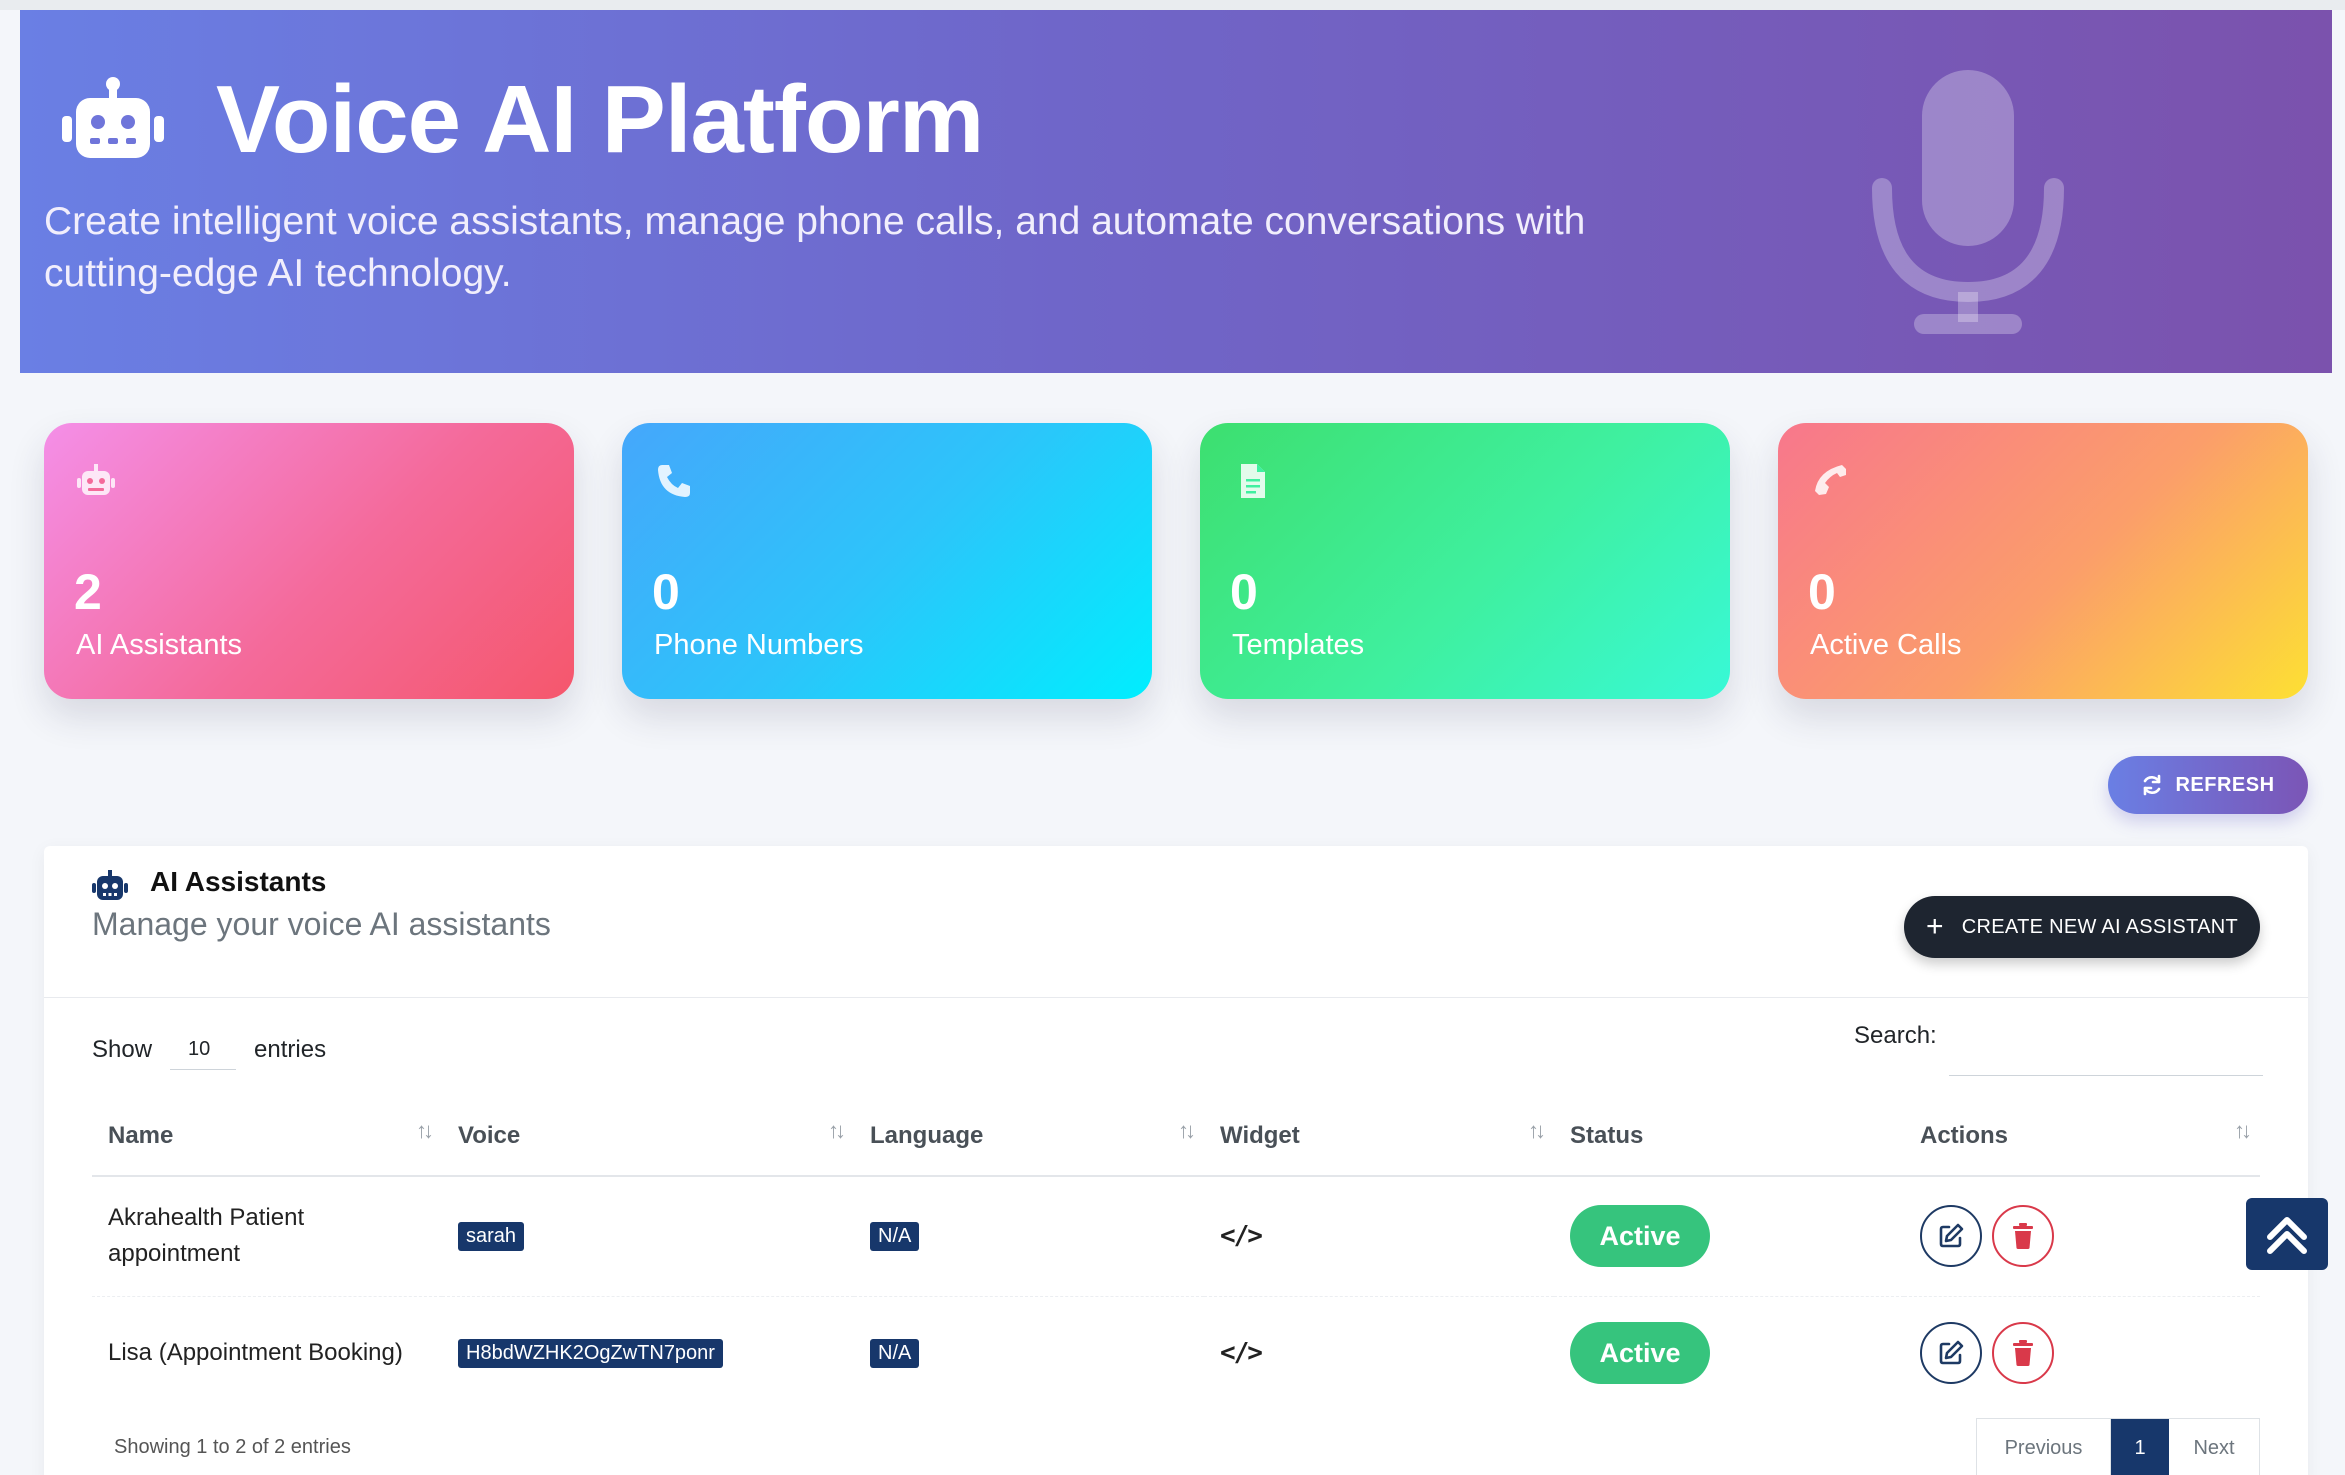 This screenshot has height=1475, width=2345. I want to click on refresh-button: REFRESH, so click(2208, 785).